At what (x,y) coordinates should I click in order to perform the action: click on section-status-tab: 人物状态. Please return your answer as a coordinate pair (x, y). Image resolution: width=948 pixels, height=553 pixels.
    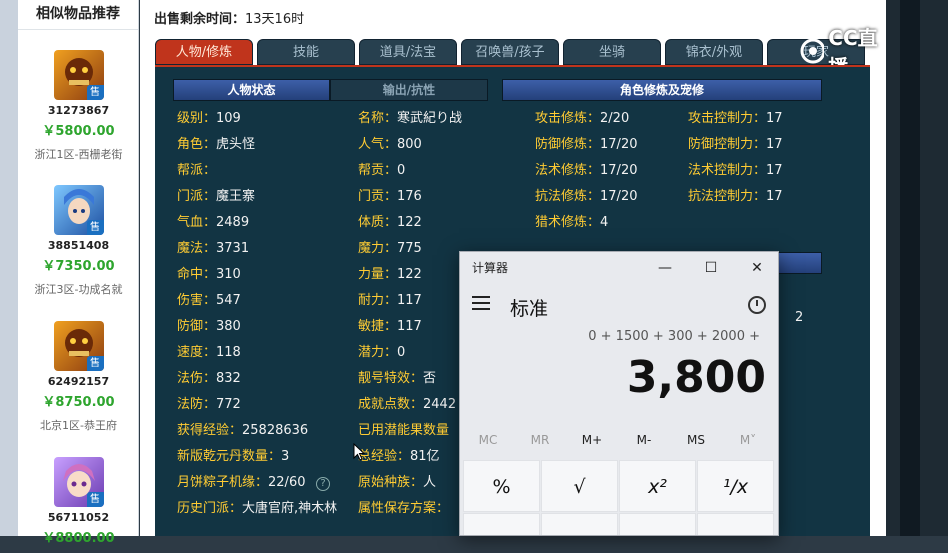
    Looking at the image, I should click on (251, 90).